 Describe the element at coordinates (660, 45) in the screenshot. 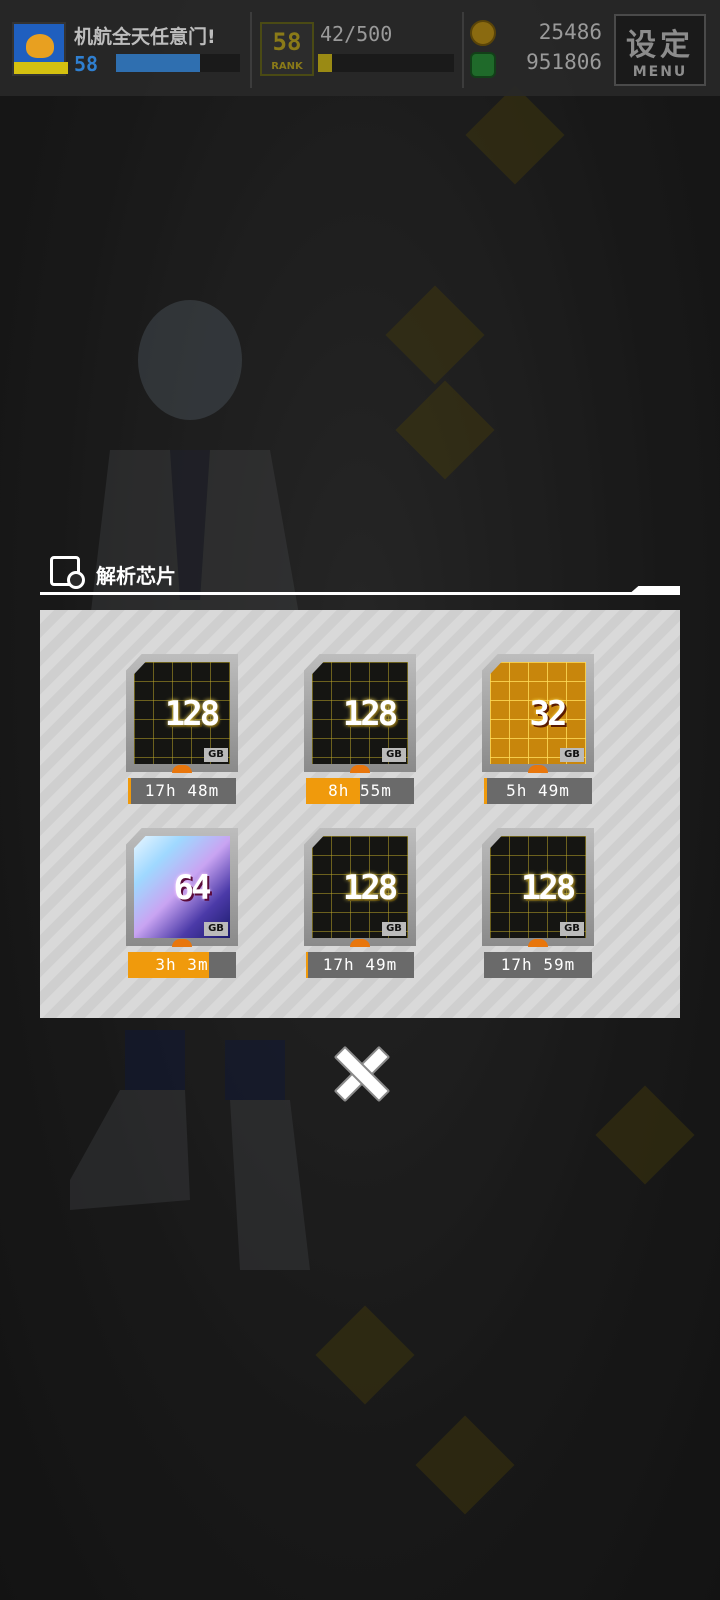

I see `menu-button-label: 设定` at that location.